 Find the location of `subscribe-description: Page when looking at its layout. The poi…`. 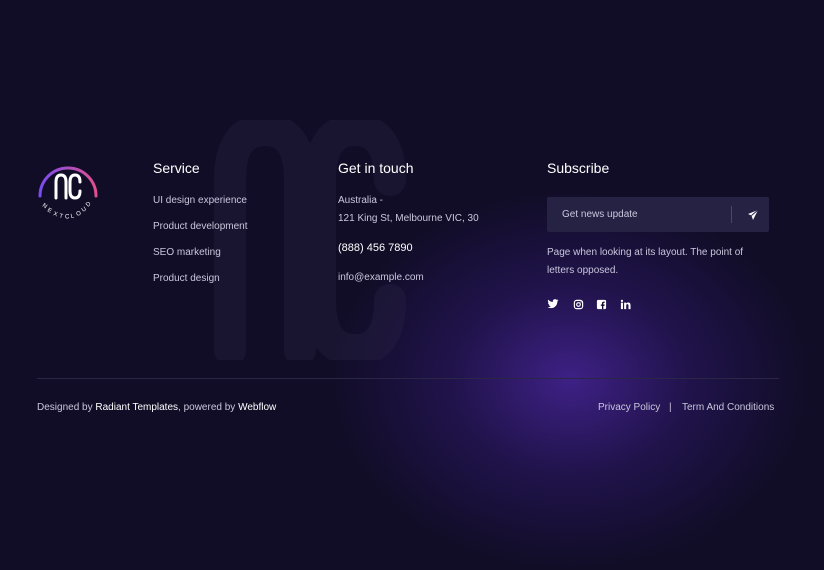

subscribe-description: Page when looking at its layout. The poi… is located at coordinates (645, 261).